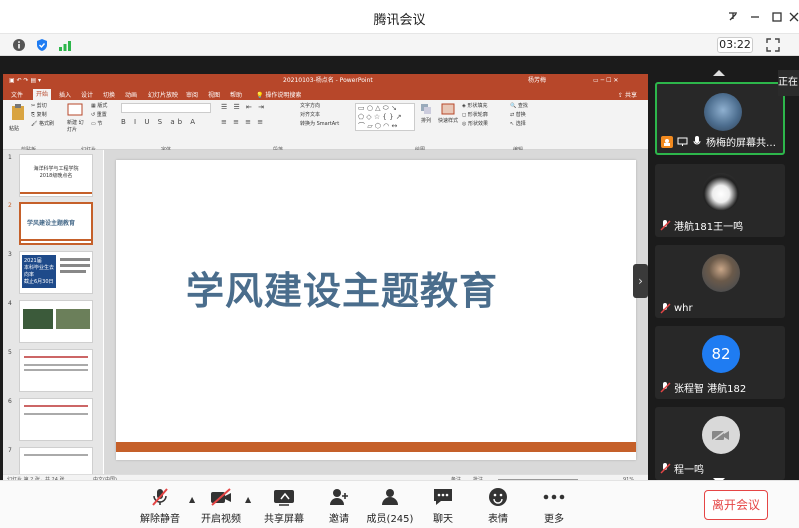 The width and height of the screenshot is (799, 528). I want to click on slide-thumbnail-1: 海洋科学与工程学院 2018级晚点名, so click(56, 175).